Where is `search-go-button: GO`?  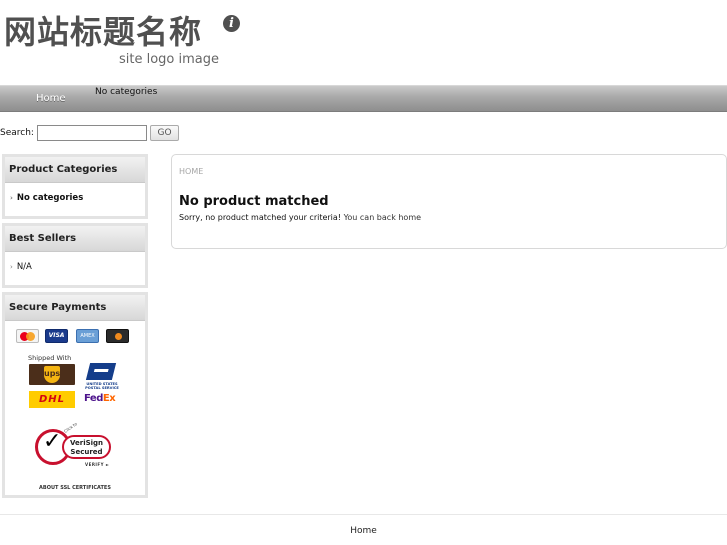
search-go-button: GO is located at coordinates (164, 133).